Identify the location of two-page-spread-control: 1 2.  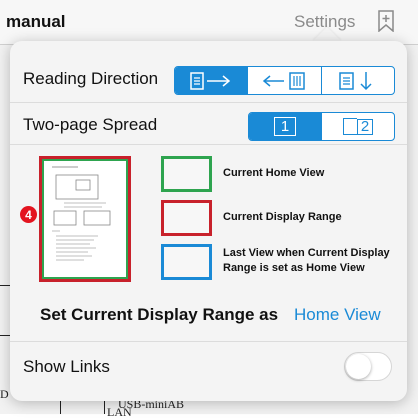
(321, 126).